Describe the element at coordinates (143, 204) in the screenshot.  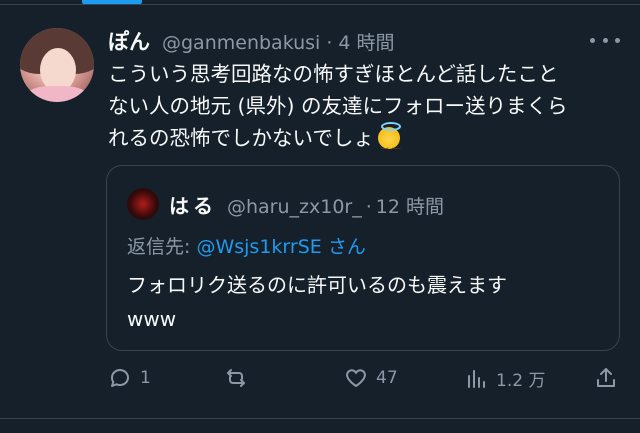
I see `quote-author-avatar` at that location.